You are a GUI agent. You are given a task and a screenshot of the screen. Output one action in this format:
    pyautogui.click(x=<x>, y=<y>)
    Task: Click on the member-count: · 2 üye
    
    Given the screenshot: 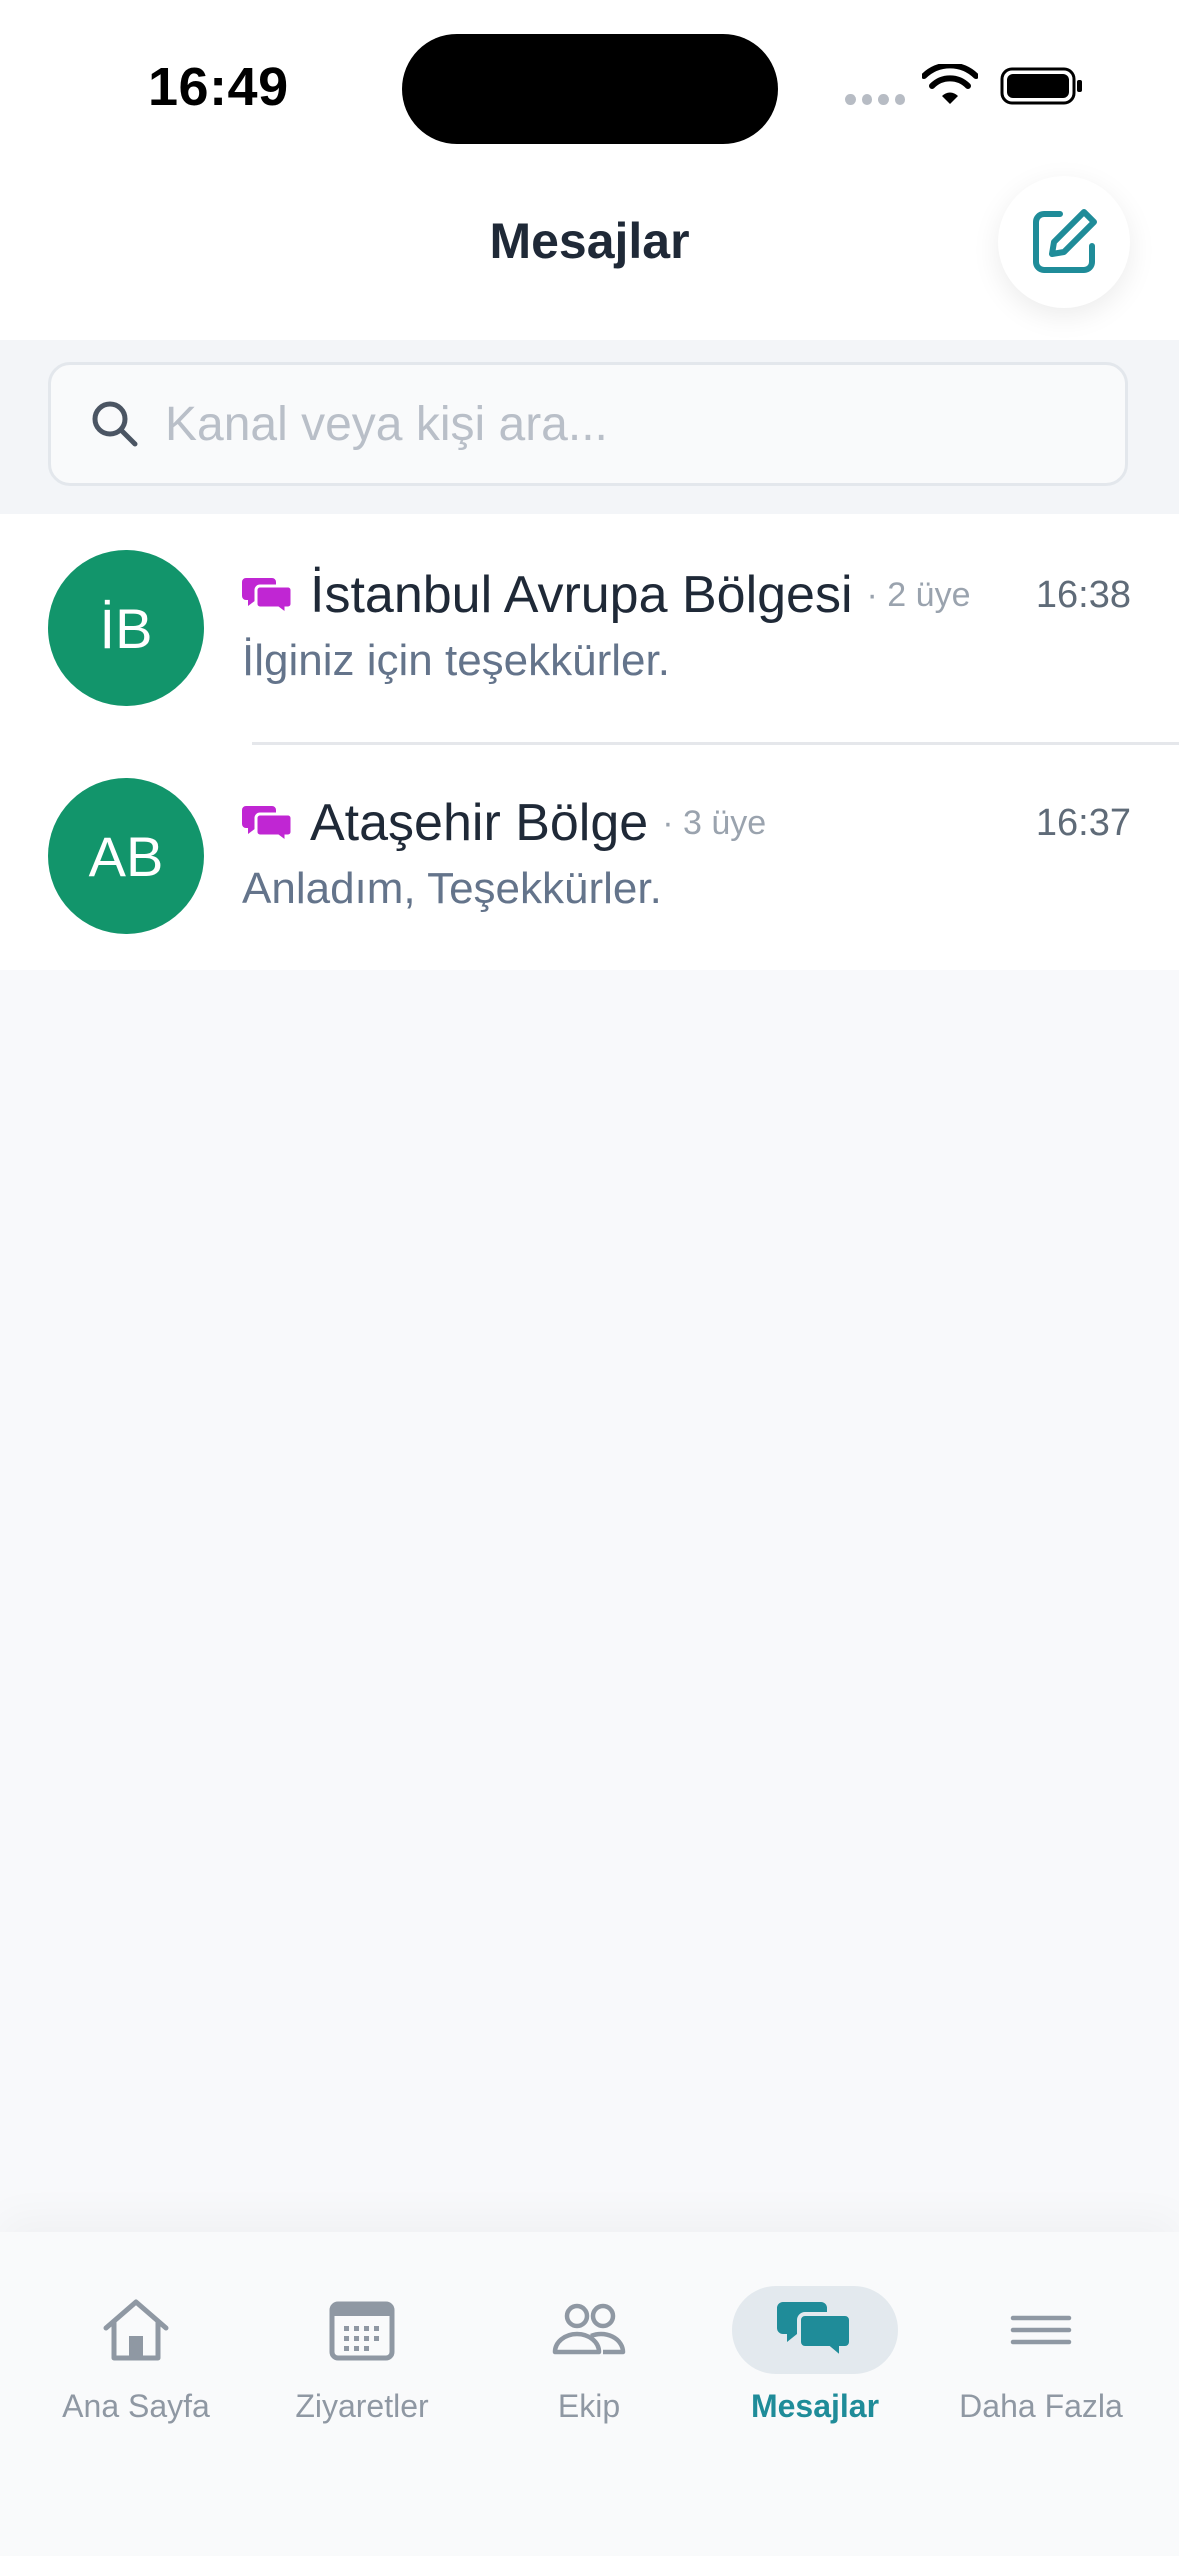 What is the action you would take?
    pyautogui.click(x=918, y=594)
    